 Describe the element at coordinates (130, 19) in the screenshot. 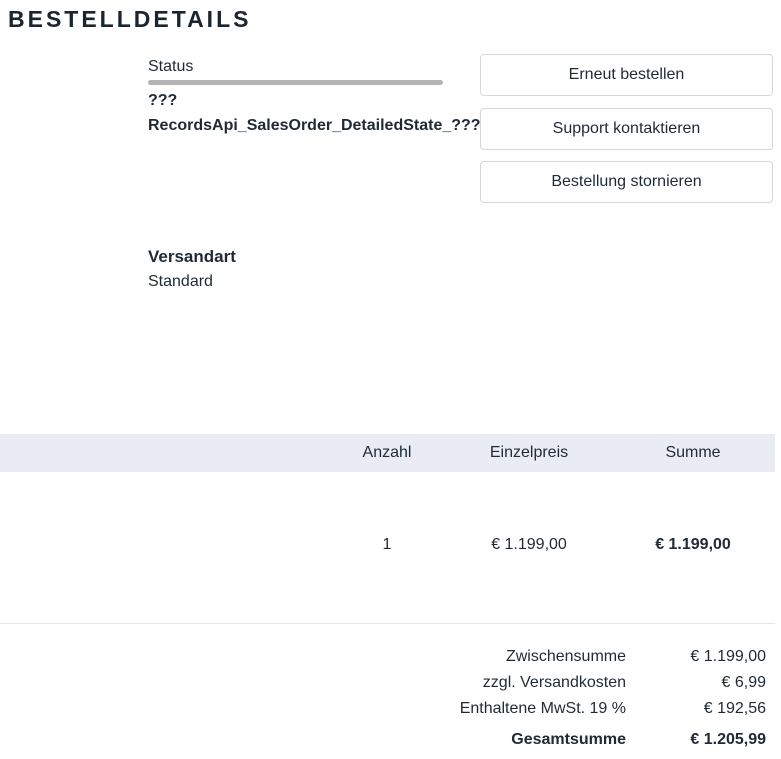

I see `page-title: BESTELLDETAILS` at that location.